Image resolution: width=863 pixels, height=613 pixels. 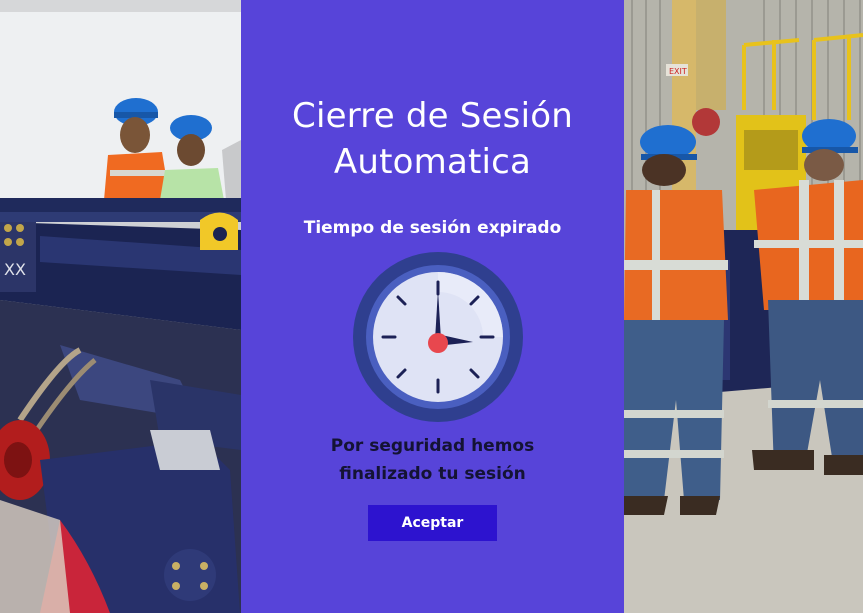 I want to click on clock-icon, so click(x=438, y=337).